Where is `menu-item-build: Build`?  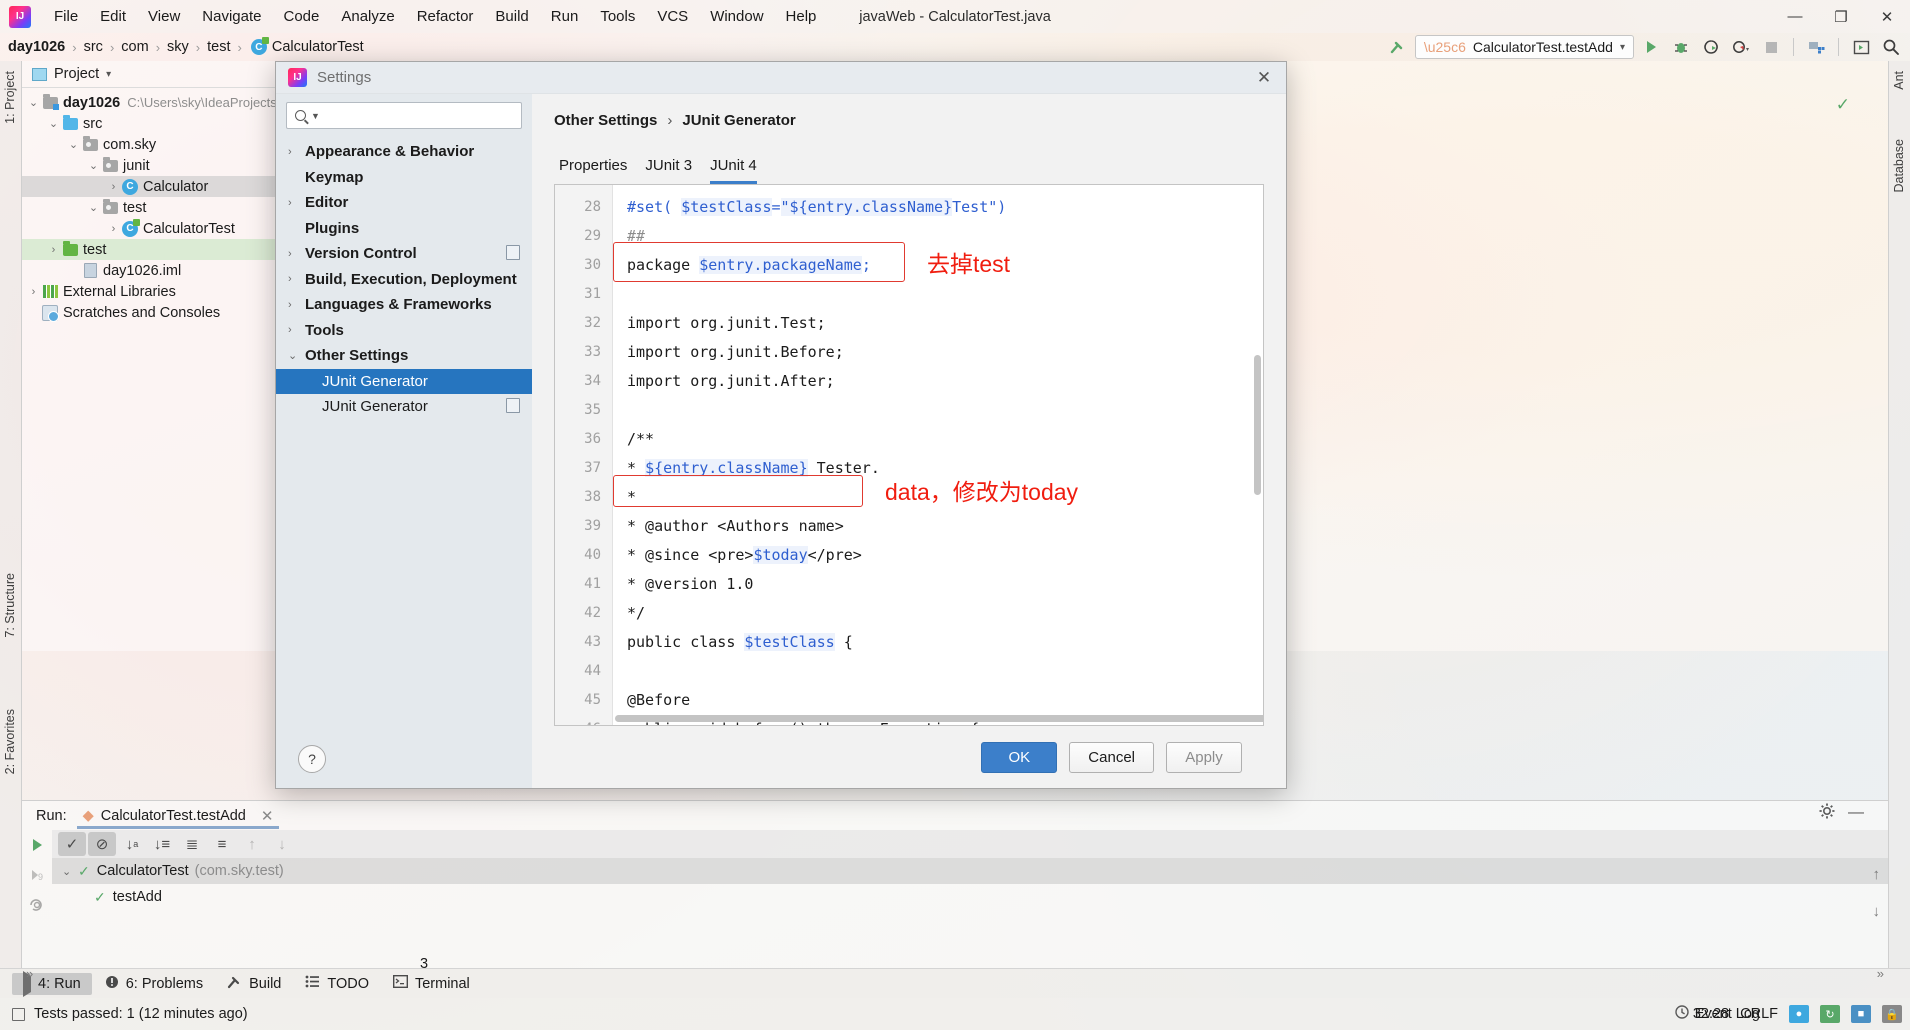 menu-item-build: Build is located at coordinates (511, 16).